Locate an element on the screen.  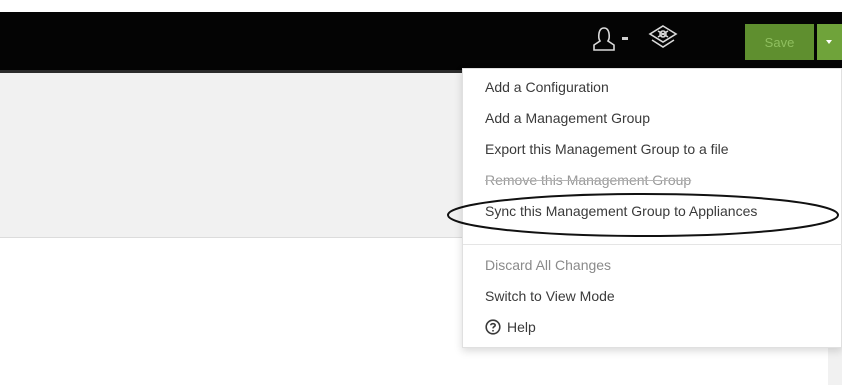
save-button: Save is located at coordinates (779, 42).